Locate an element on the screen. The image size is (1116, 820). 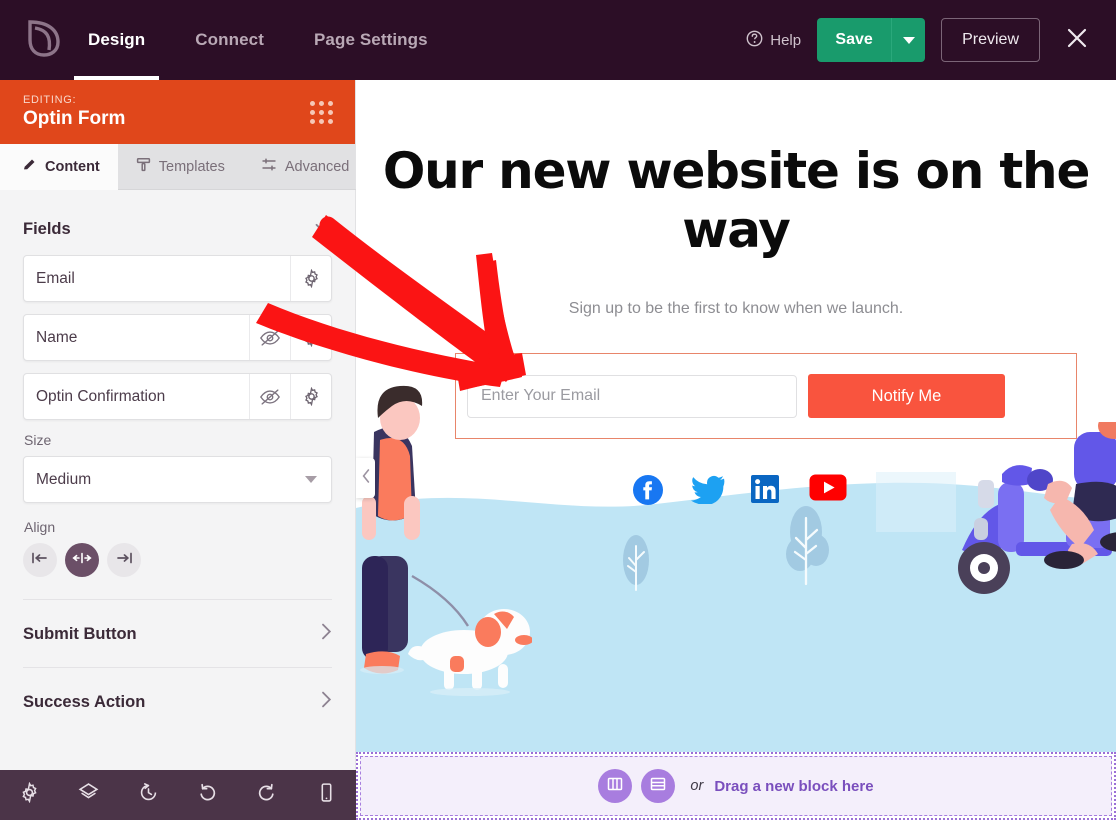
nav-tab-page-settings: Page Settings is located at coordinates (371, 40).